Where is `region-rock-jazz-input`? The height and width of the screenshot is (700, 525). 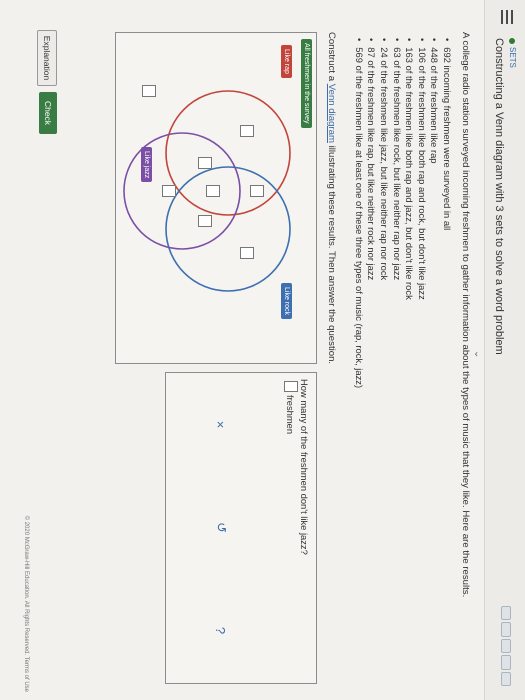 region-rock-jazz-input is located at coordinates (205, 221).